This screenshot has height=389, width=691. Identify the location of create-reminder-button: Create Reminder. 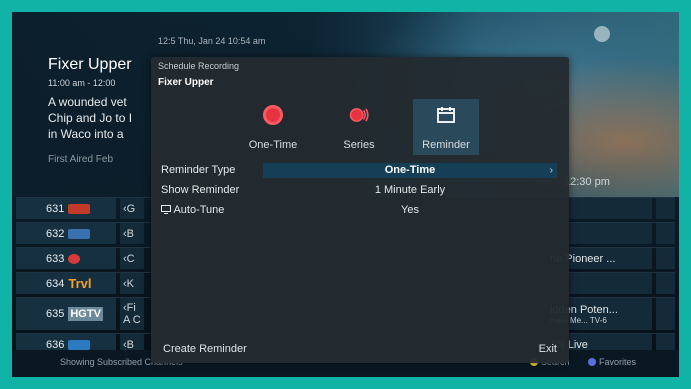
(205, 349).